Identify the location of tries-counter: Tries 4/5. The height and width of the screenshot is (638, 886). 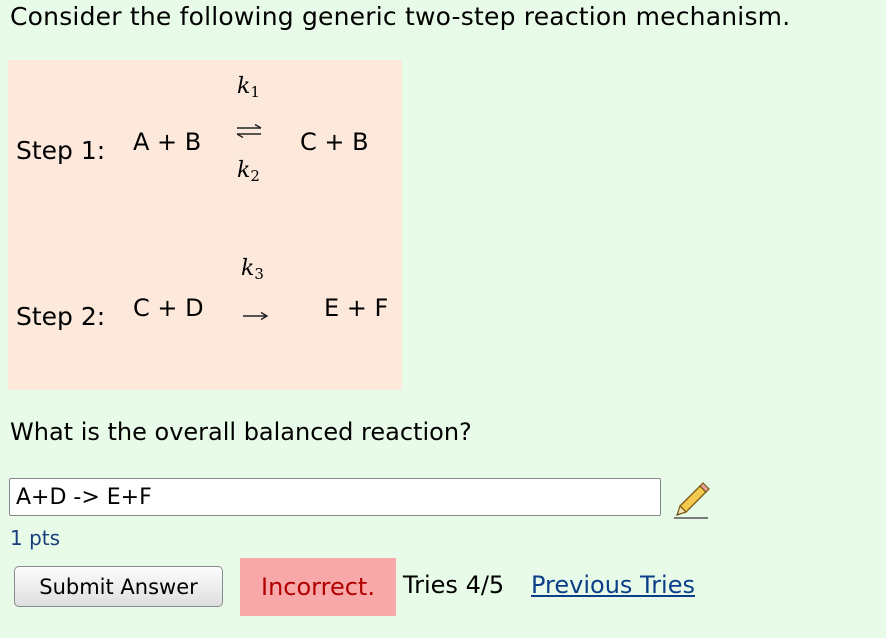
(454, 585).